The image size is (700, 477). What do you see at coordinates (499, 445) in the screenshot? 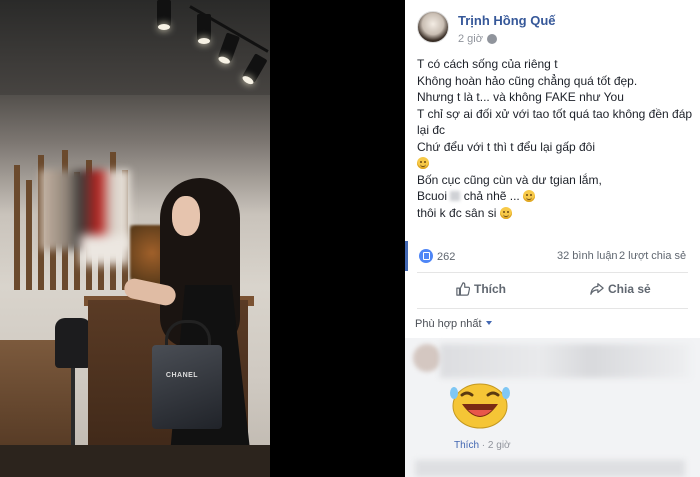
I see `comment-time: 2 giờ` at bounding box center [499, 445].